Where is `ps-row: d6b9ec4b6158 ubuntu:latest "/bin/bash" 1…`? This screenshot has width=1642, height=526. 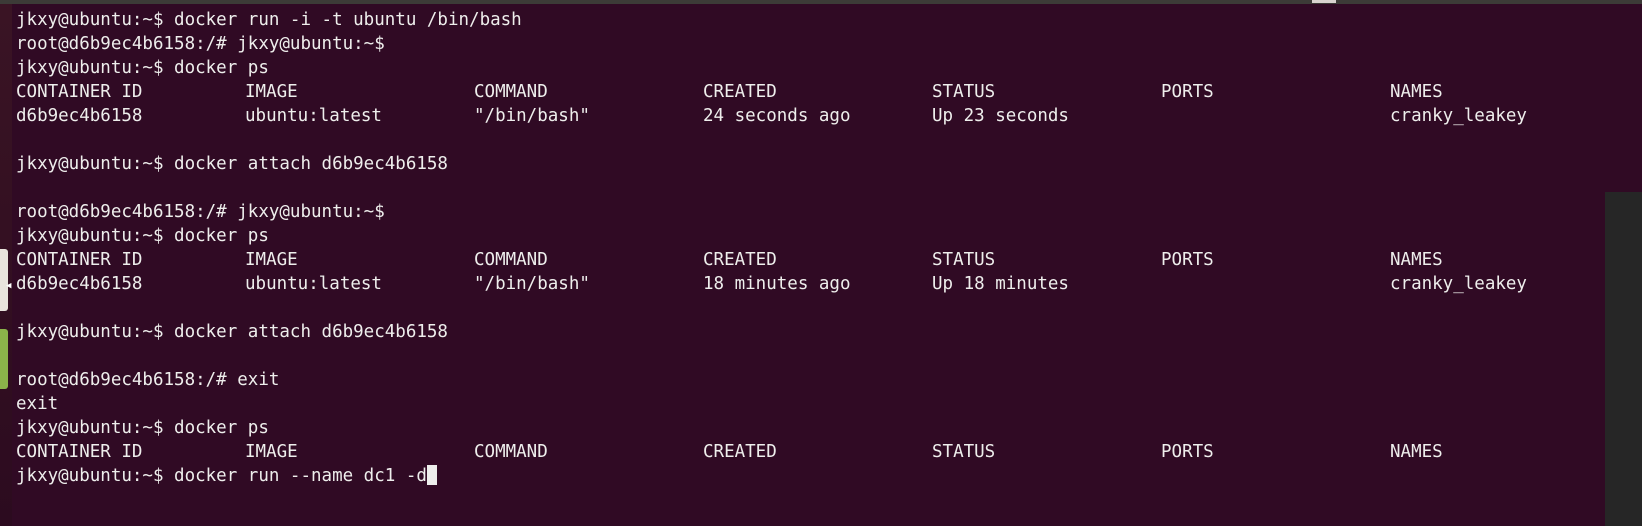 ps-row: d6b9ec4b6158 ubuntu:latest "/bin/bash" 1… is located at coordinates (808, 284).